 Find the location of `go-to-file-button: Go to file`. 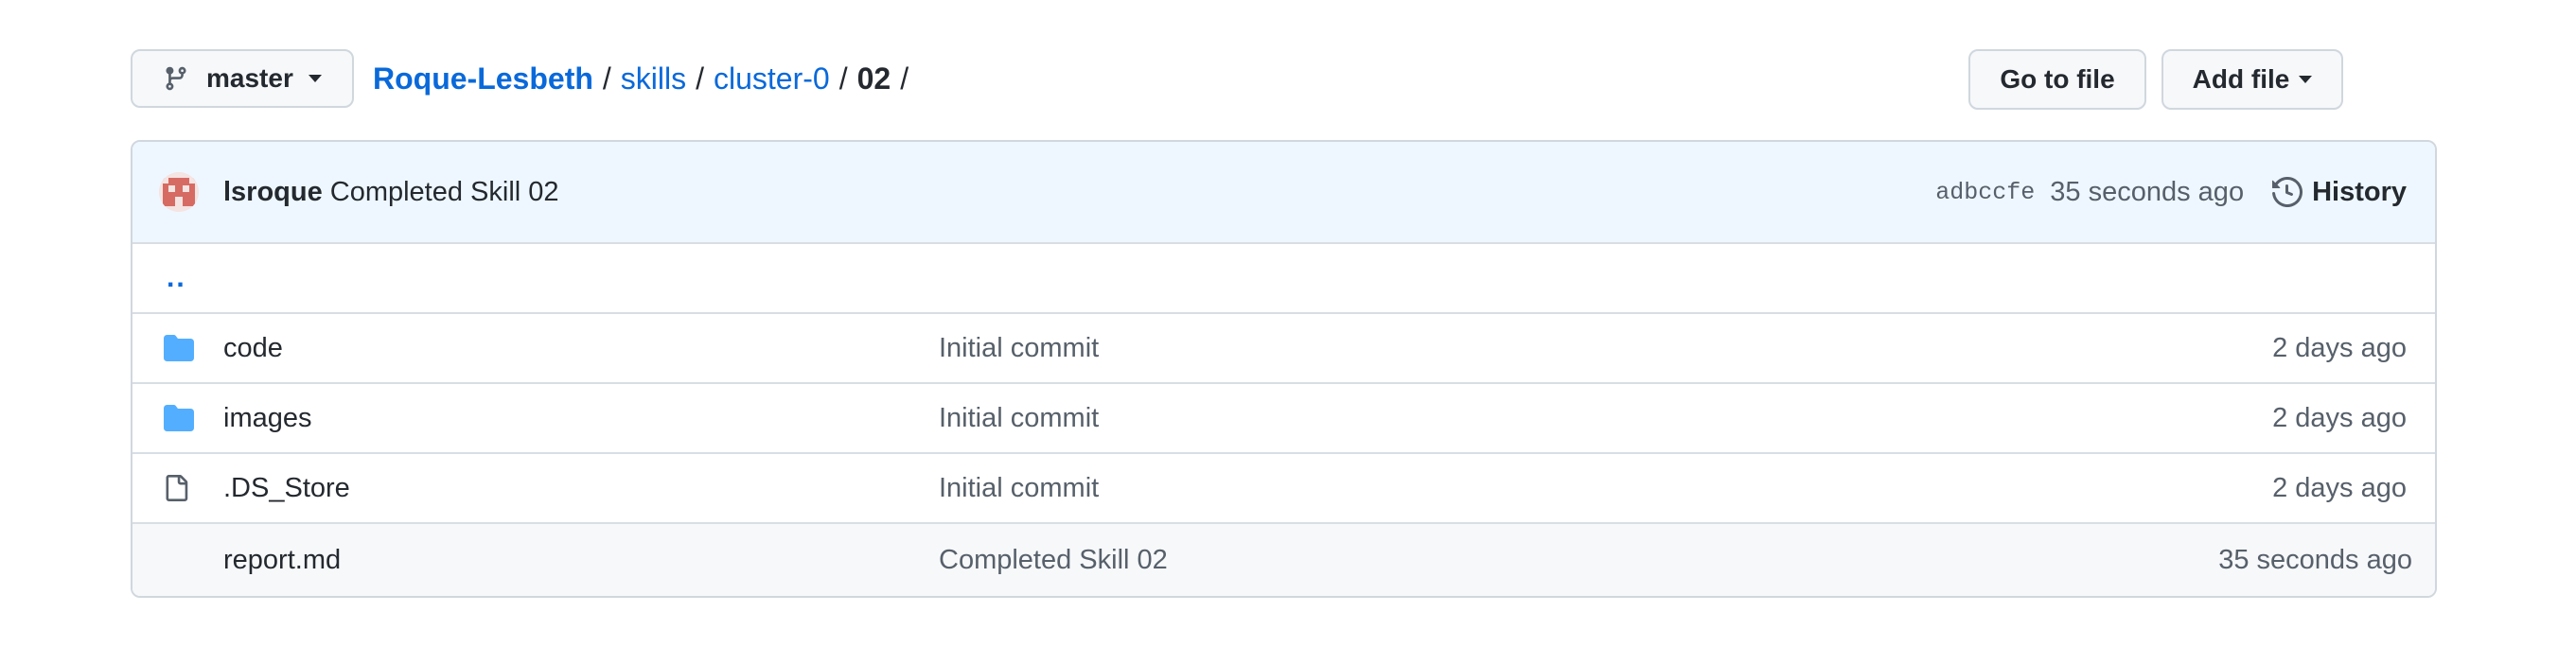

go-to-file-button: Go to file is located at coordinates (2057, 79).